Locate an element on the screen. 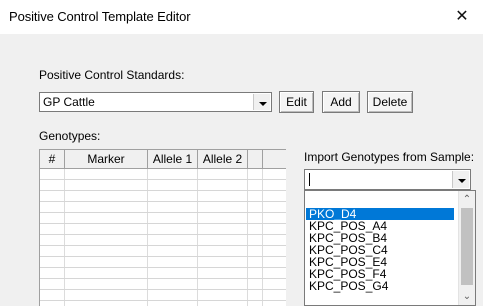  title-bar: Positive Control Template Editor ✕ is located at coordinates (241, 17).